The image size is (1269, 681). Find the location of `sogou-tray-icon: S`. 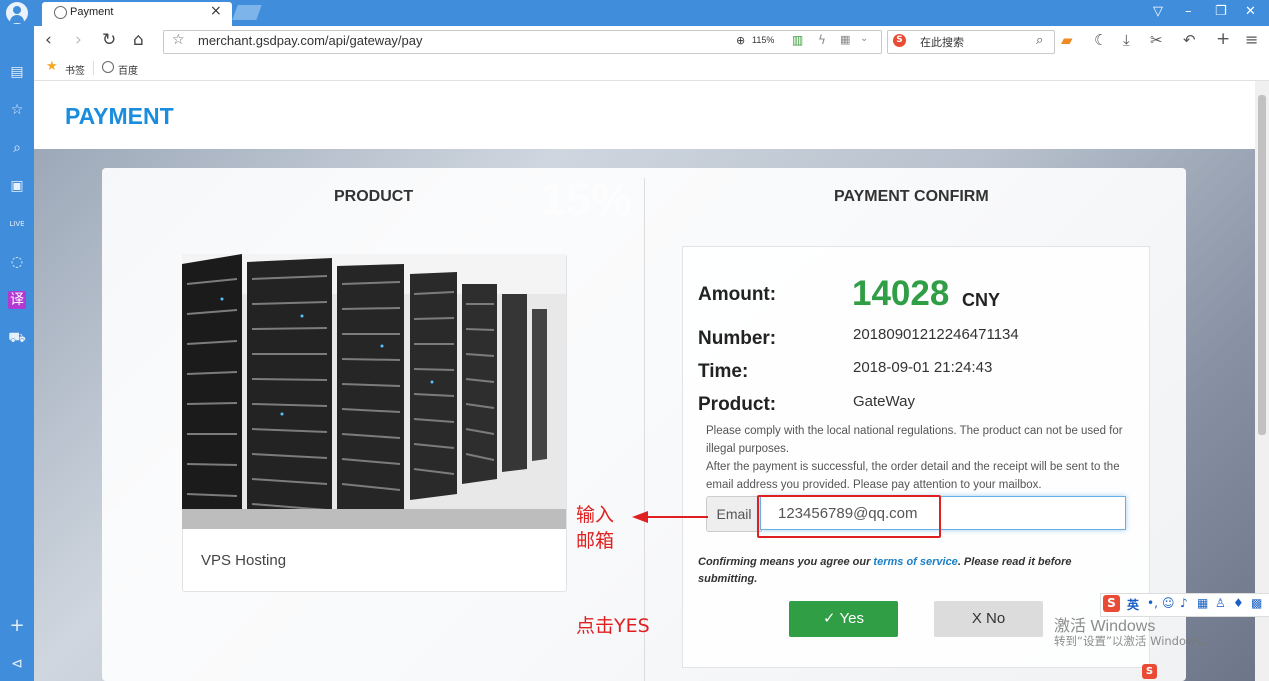

sogou-tray-icon: S is located at coordinates (1149, 671).